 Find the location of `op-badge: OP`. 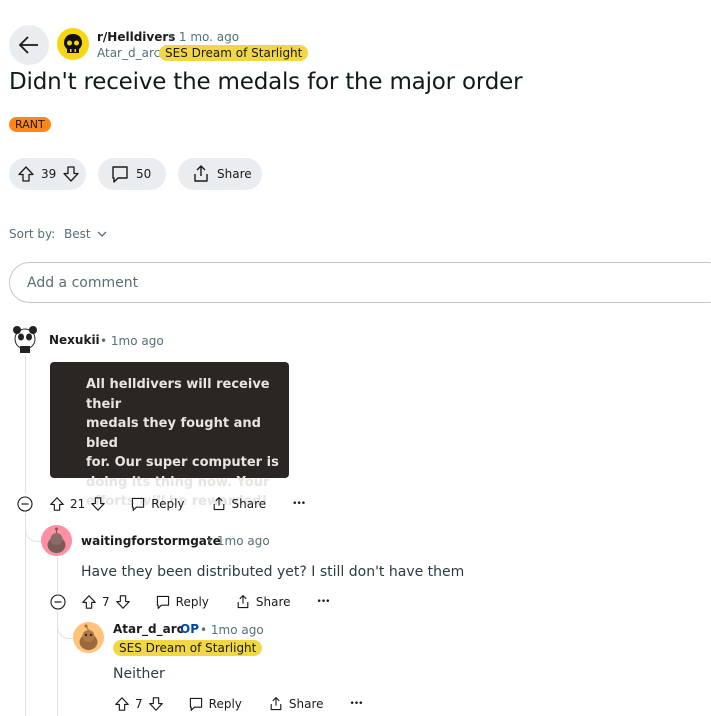

op-badge: OP is located at coordinates (189, 629).